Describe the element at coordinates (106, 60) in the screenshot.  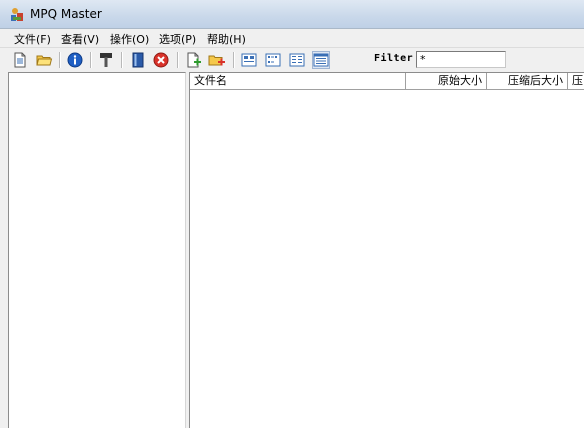
I see `hammer-tool-icon` at that location.